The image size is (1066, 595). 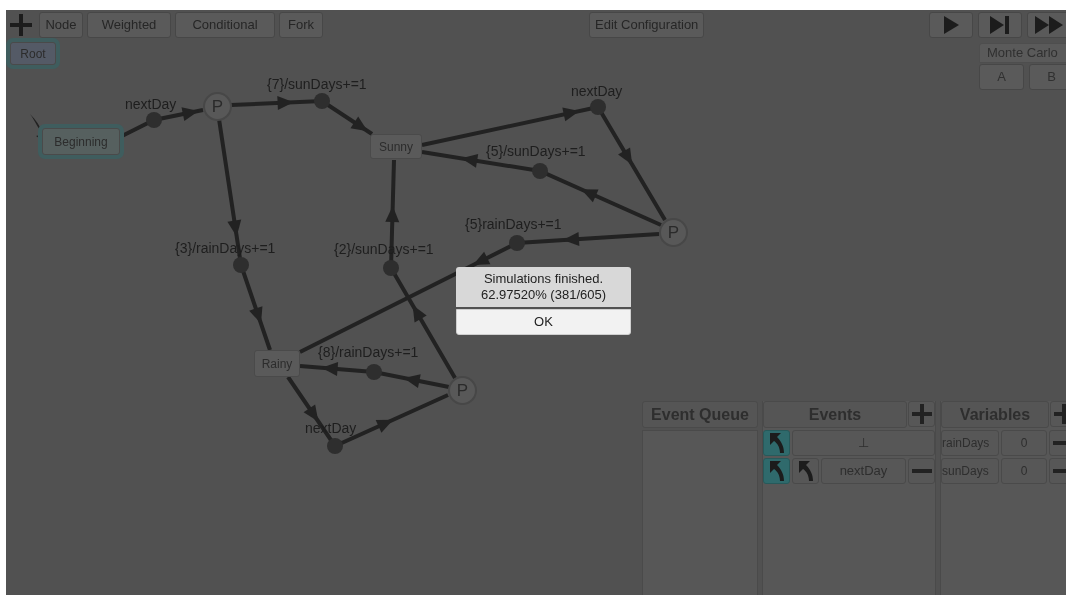 I want to click on play-icon, so click(x=951, y=25).